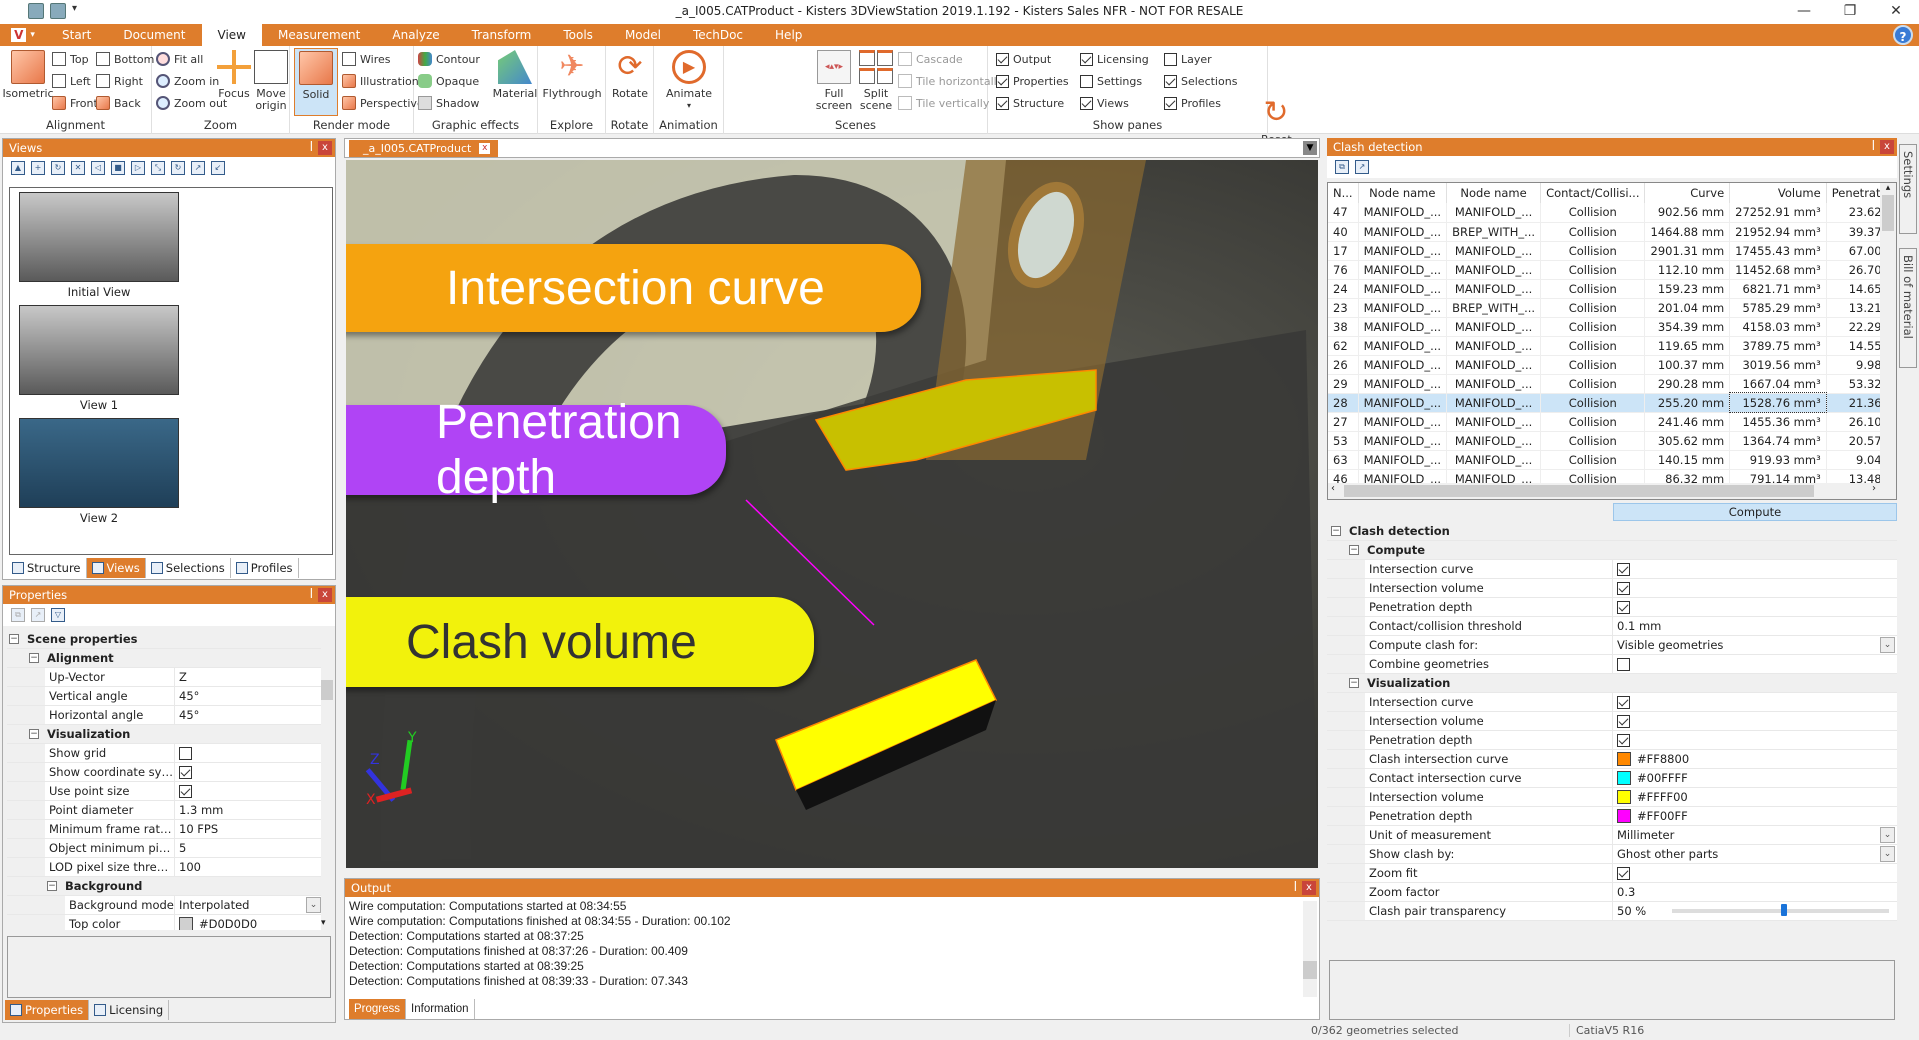 This screenshot has height=1040, width=1919. What do you see at coordinates (1362, 167) in the screenshot?
I see `export-icon: ↗` at bounding box center [1362, 167].